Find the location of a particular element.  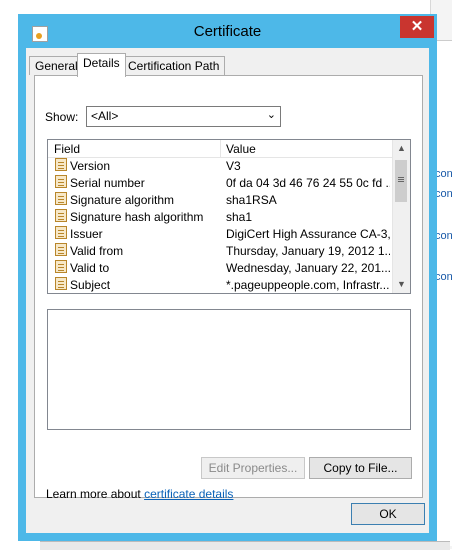

window-title: Certificate is located at coordinates (227, 31).